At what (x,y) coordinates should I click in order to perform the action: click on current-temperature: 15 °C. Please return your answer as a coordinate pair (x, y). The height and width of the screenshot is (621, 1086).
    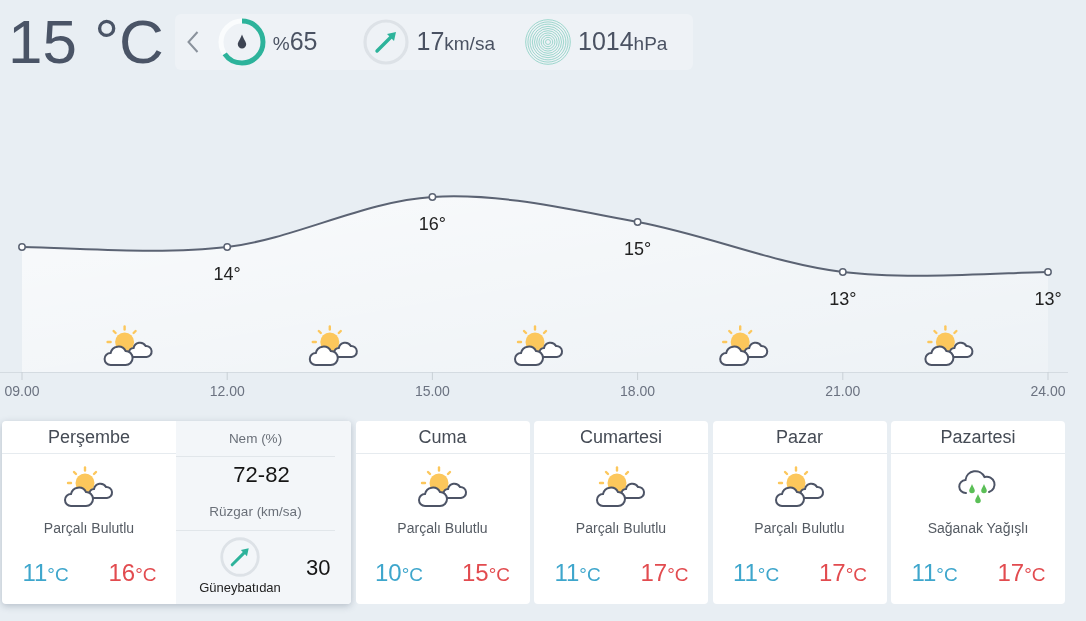
    Looking at the image, I should click on (86, 41).